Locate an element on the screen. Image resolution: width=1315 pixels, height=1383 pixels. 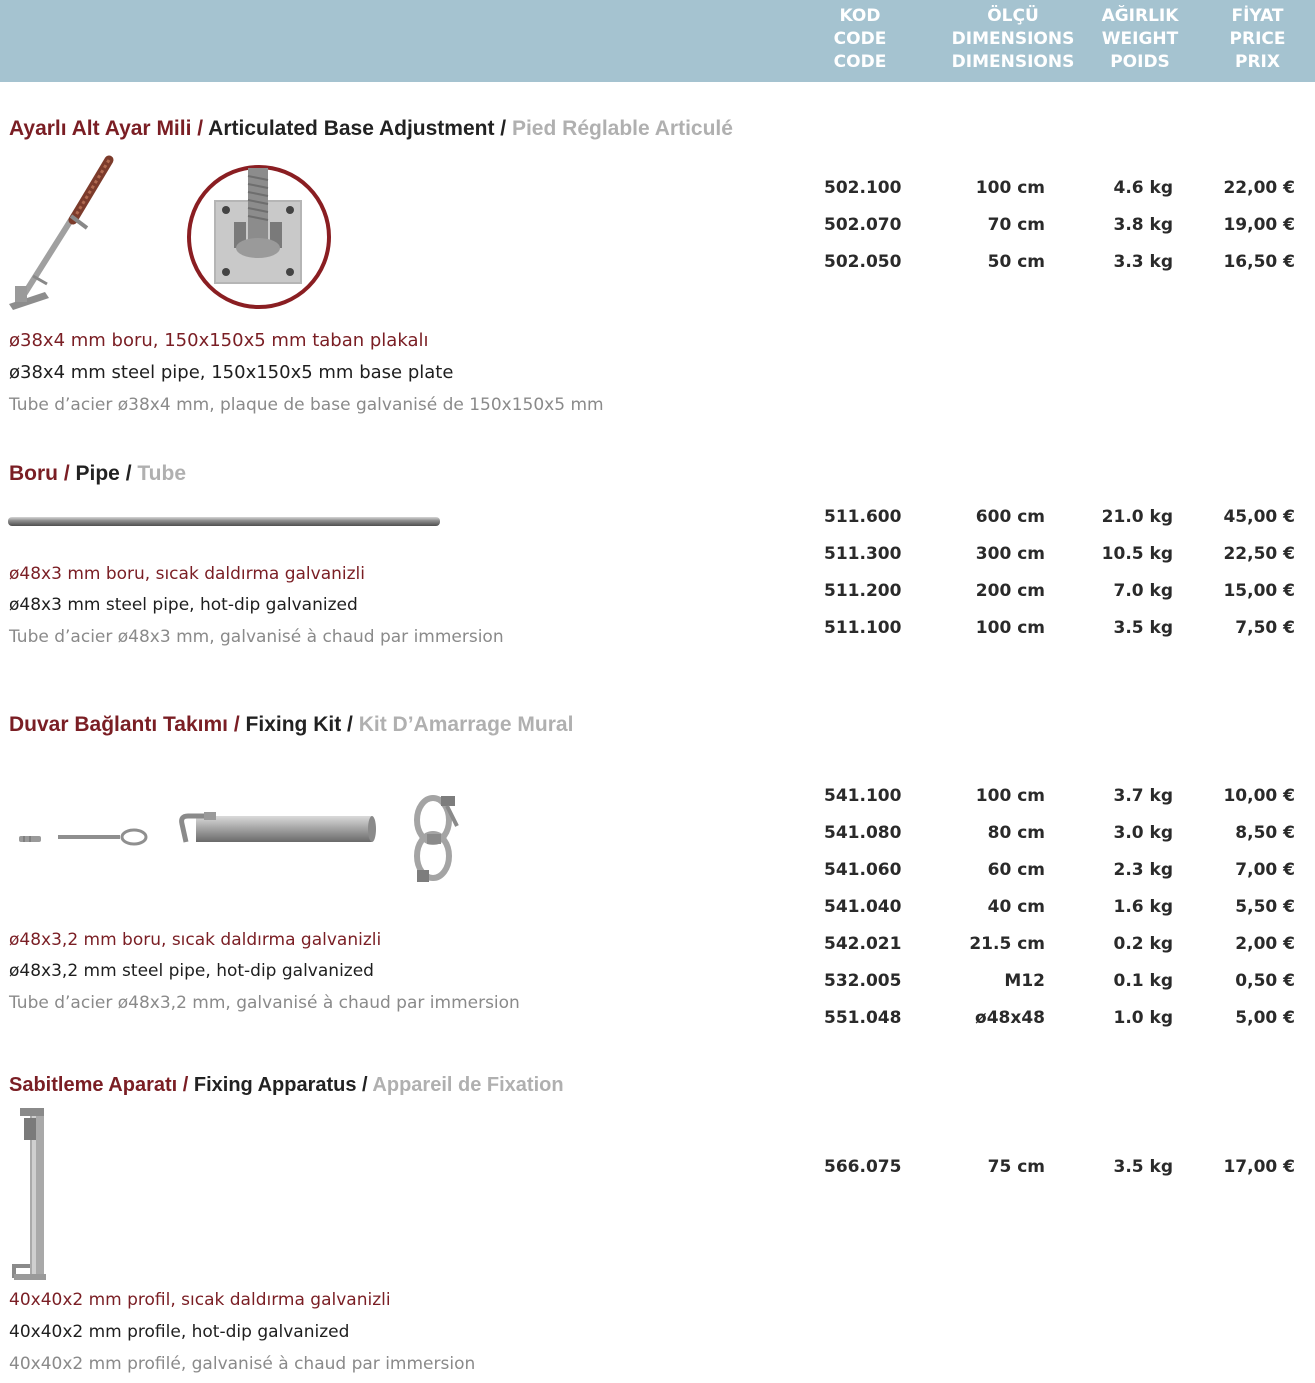
cell-weight: 10.5 kg is located at coordinates (1137, 554).